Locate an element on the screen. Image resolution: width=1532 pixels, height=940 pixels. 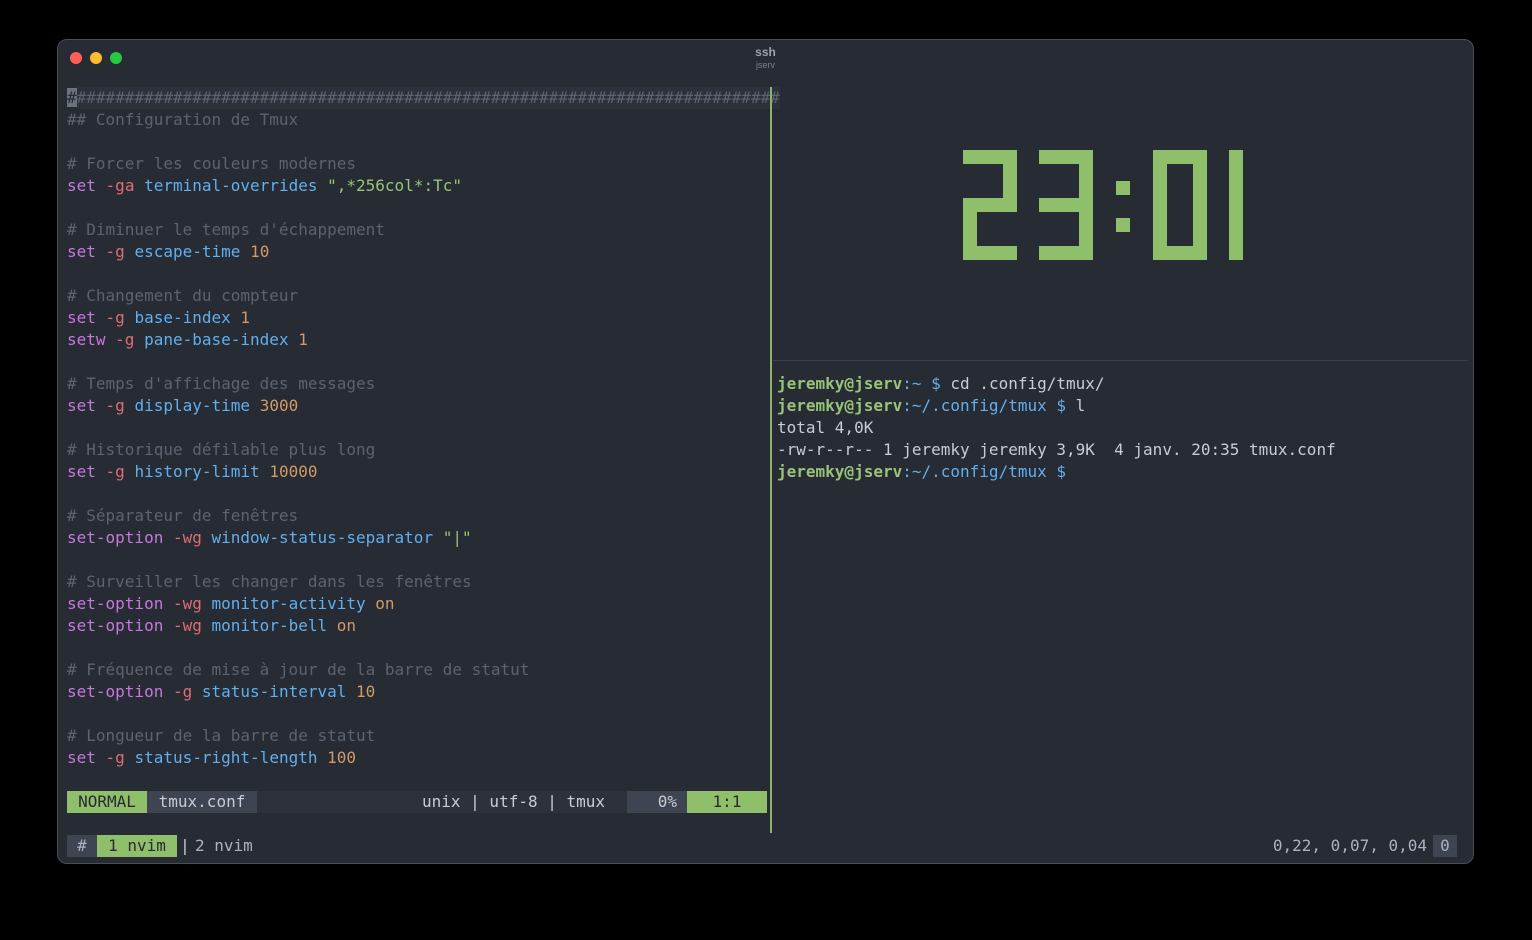
code-line: set -g escape-time 10 is located at coordinates (423, 252).